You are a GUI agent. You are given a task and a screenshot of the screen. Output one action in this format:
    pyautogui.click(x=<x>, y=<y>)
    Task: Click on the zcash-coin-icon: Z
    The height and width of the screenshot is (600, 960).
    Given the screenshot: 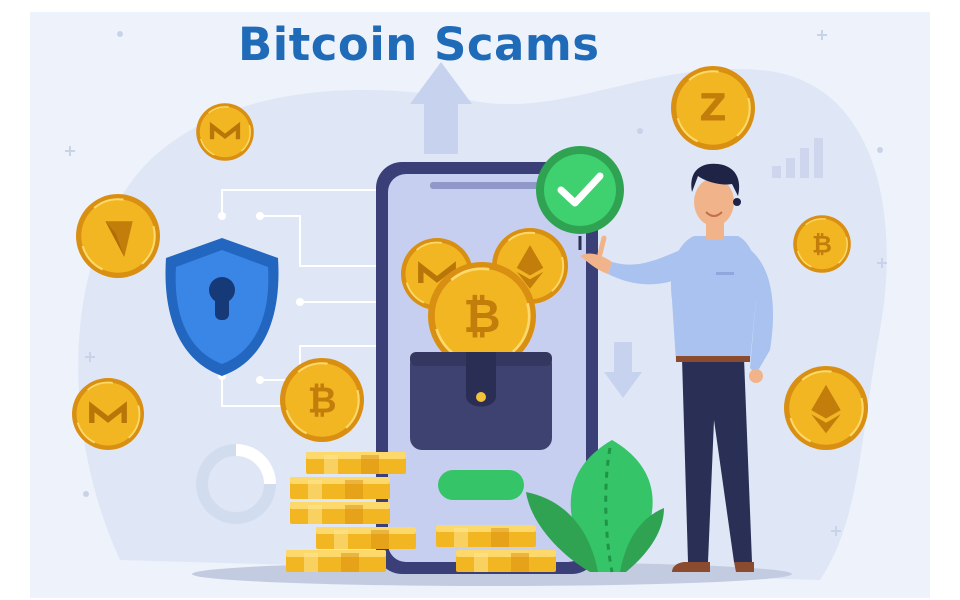 What is the action you would take?
    pyautogui.click(x=713, y=108)
    